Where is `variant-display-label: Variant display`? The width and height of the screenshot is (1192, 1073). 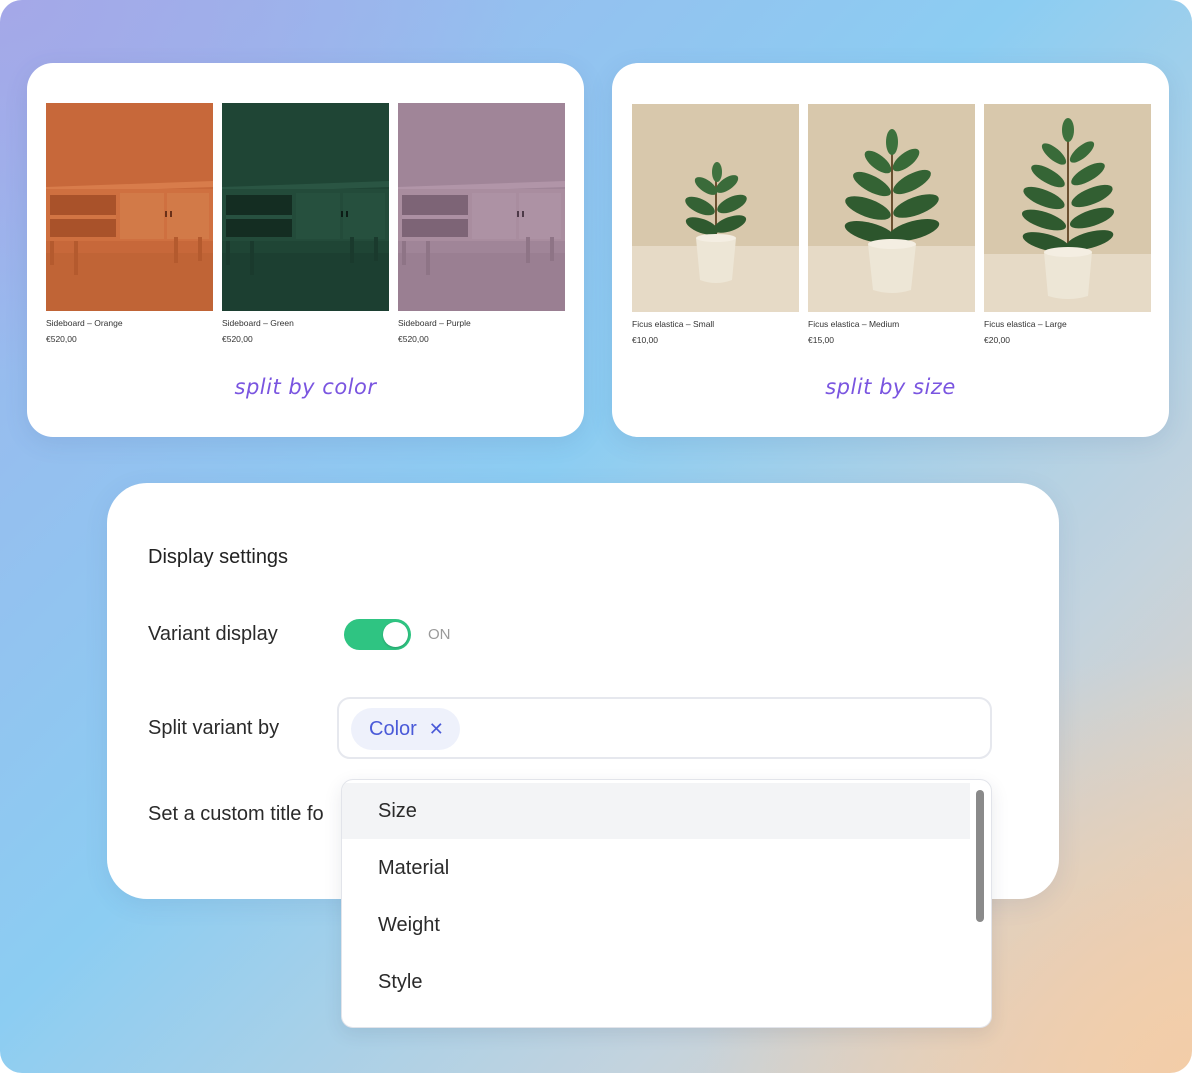 variant-display-label: Variant display is located at coordinates (213, 634).